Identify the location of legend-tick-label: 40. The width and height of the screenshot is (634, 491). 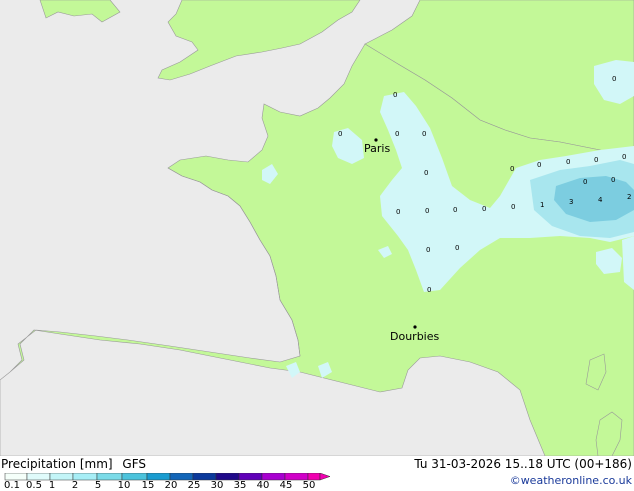
(263, 485).